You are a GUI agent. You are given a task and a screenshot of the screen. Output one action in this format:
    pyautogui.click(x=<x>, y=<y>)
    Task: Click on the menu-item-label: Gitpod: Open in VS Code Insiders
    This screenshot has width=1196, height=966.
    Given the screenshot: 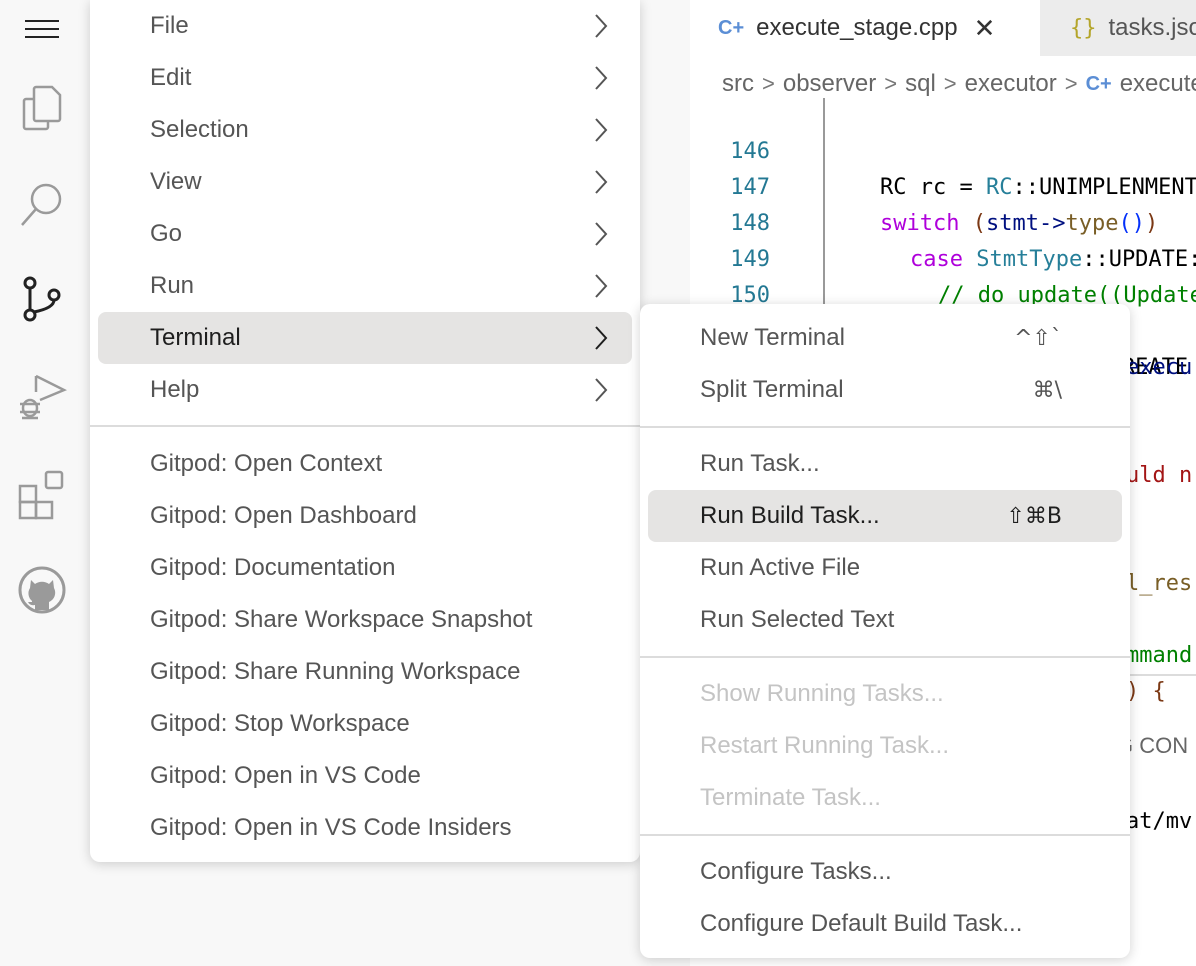 What is the action you would take?
    pyautogui.click(x=331, y=827)
    